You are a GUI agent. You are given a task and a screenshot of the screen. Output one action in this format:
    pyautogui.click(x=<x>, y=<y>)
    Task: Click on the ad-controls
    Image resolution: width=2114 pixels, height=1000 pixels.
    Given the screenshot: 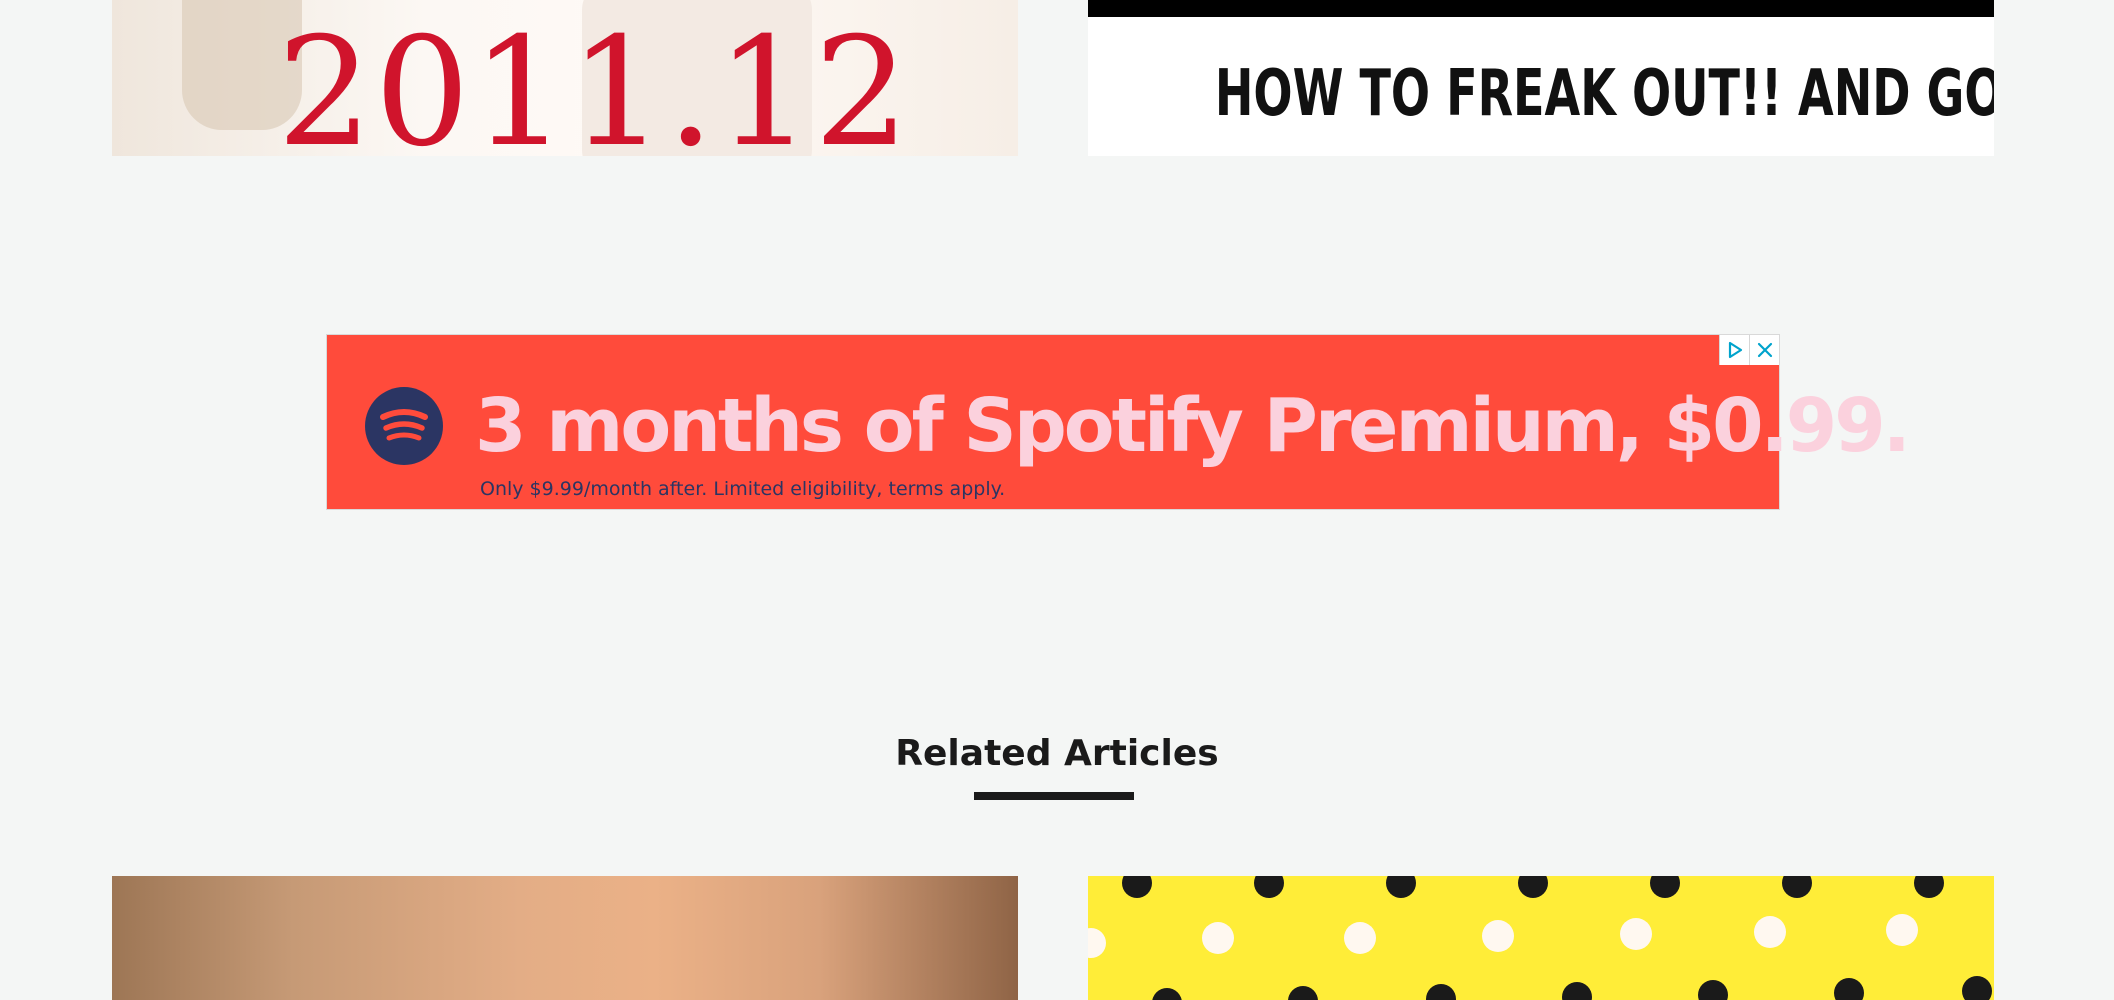 What is the action you would take?
    pyautogui.click(x=1749, y=350)
    